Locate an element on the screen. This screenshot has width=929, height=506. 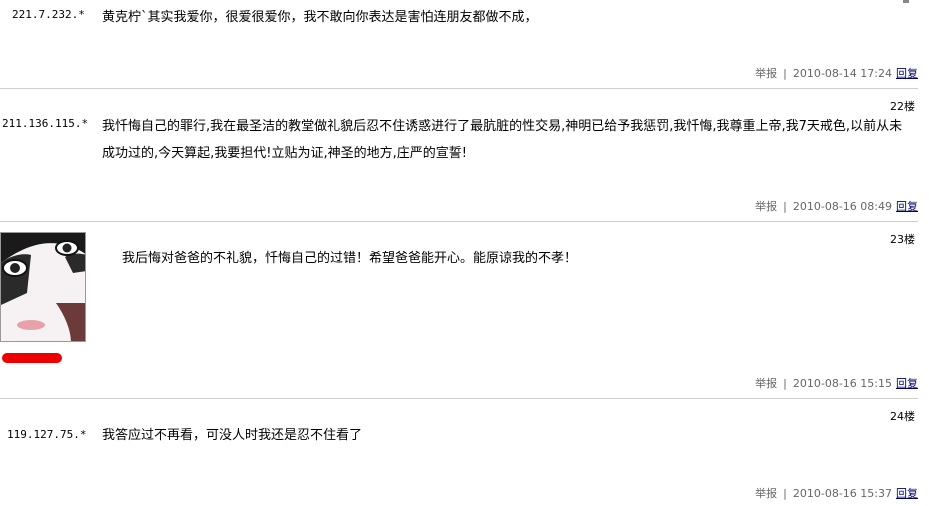
poster-ip: 211.136.115.* is located at coordinates (45, 123).